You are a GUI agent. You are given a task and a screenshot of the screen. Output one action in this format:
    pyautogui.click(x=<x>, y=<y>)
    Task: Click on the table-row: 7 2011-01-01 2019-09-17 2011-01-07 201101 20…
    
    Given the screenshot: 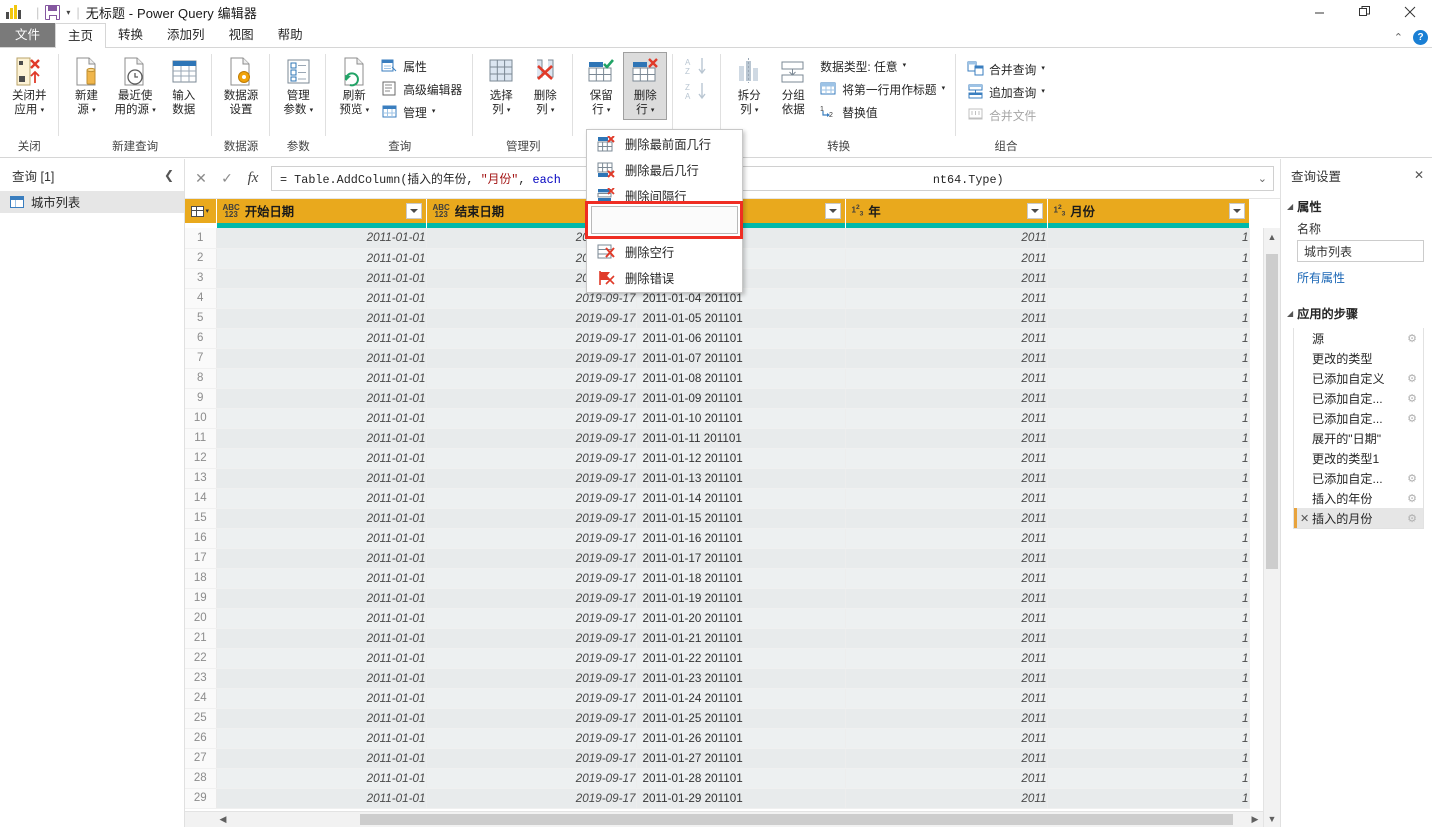 What is the action you would take?
    pyautogui.click(x=717, y=358)
    